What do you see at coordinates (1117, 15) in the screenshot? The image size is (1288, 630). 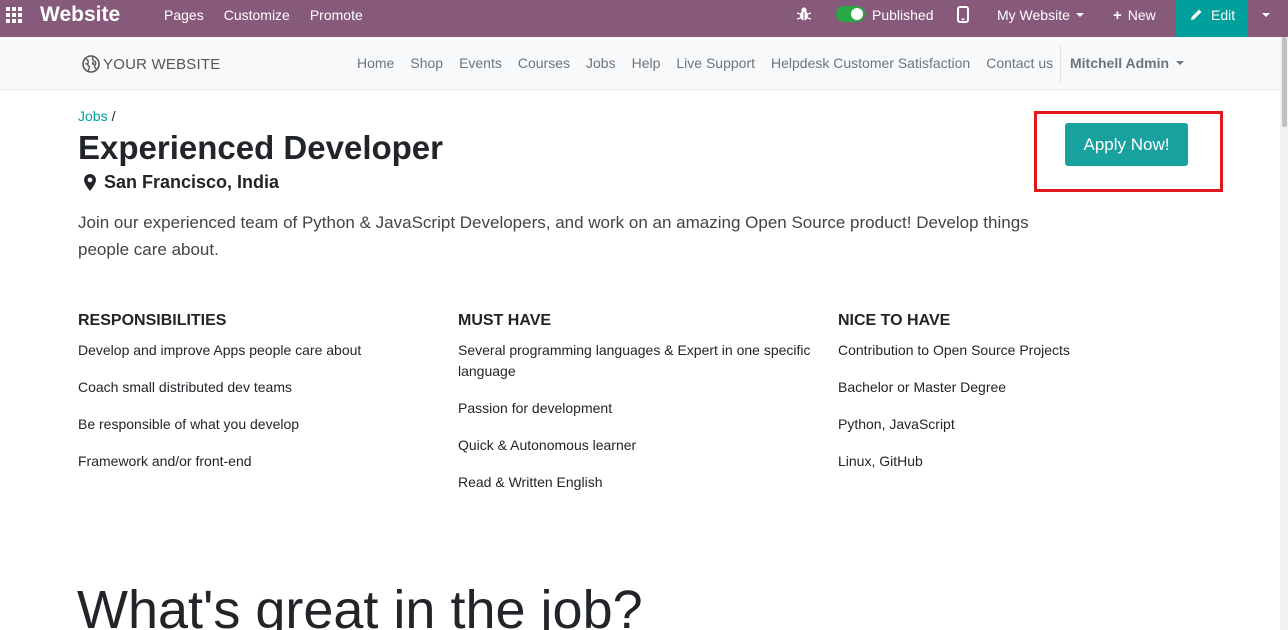 I see `plus-icon: +` at bounding box center [1117, 15].